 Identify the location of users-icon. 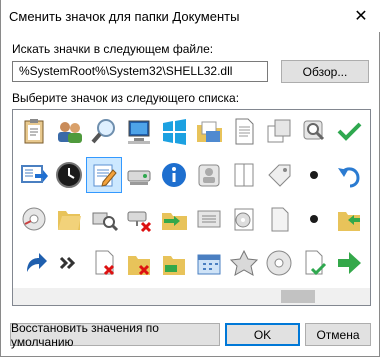
(70, 132).